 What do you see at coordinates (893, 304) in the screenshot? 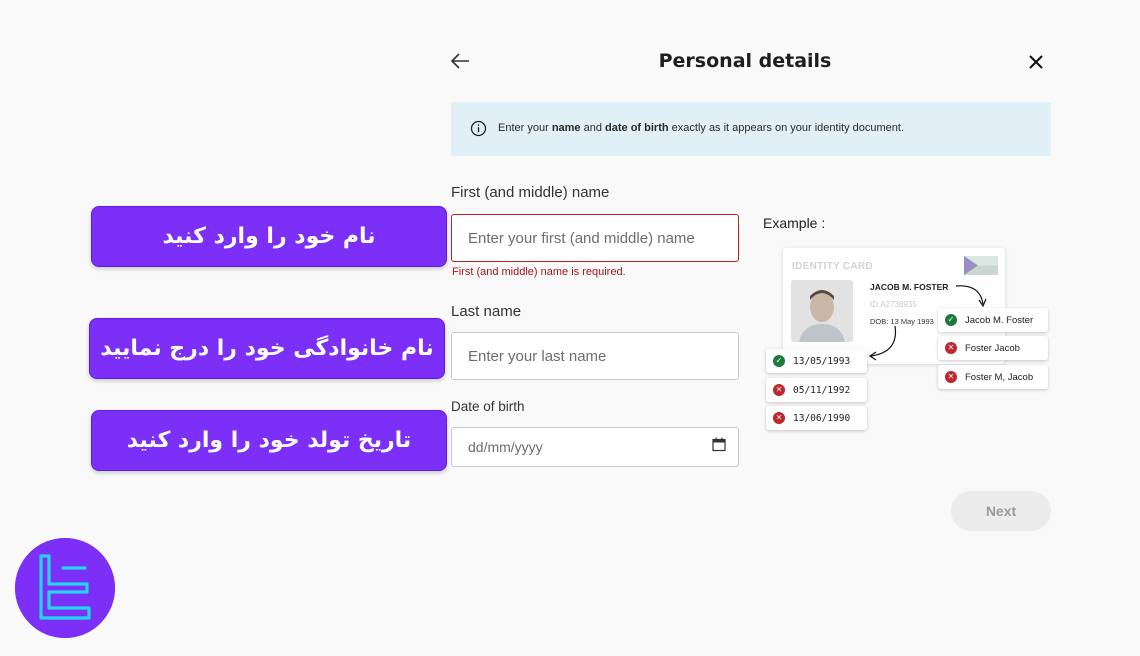
I see `id-card-number: ID:A2738935` at bounding box center [893, 304].